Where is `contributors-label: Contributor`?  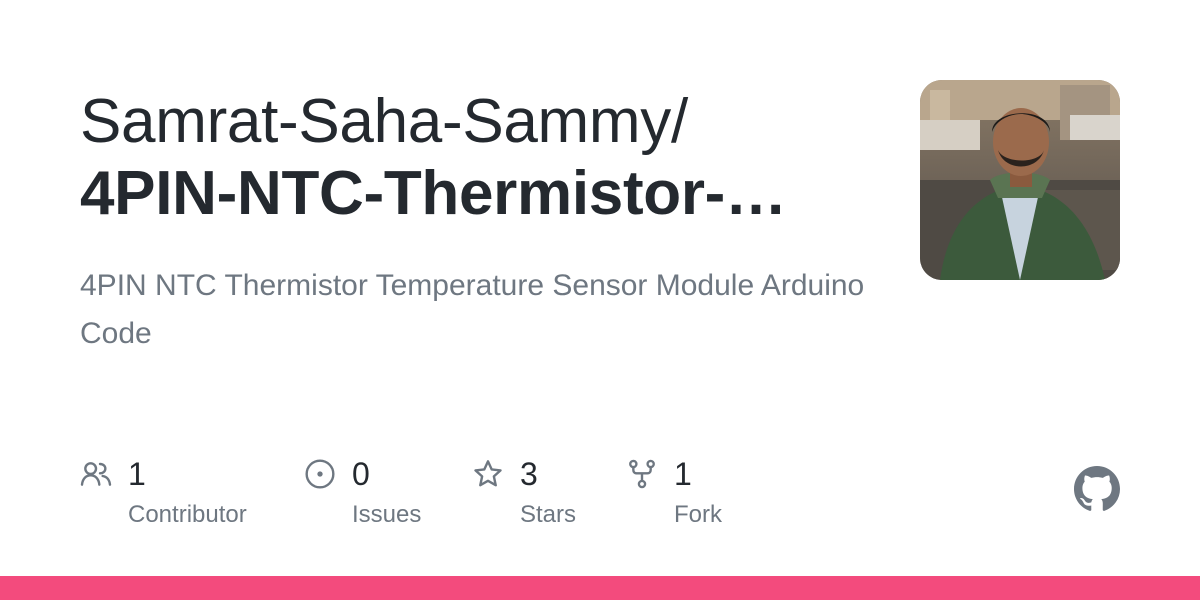
contributors-label: Contributor is located at coordinates (187, 514).